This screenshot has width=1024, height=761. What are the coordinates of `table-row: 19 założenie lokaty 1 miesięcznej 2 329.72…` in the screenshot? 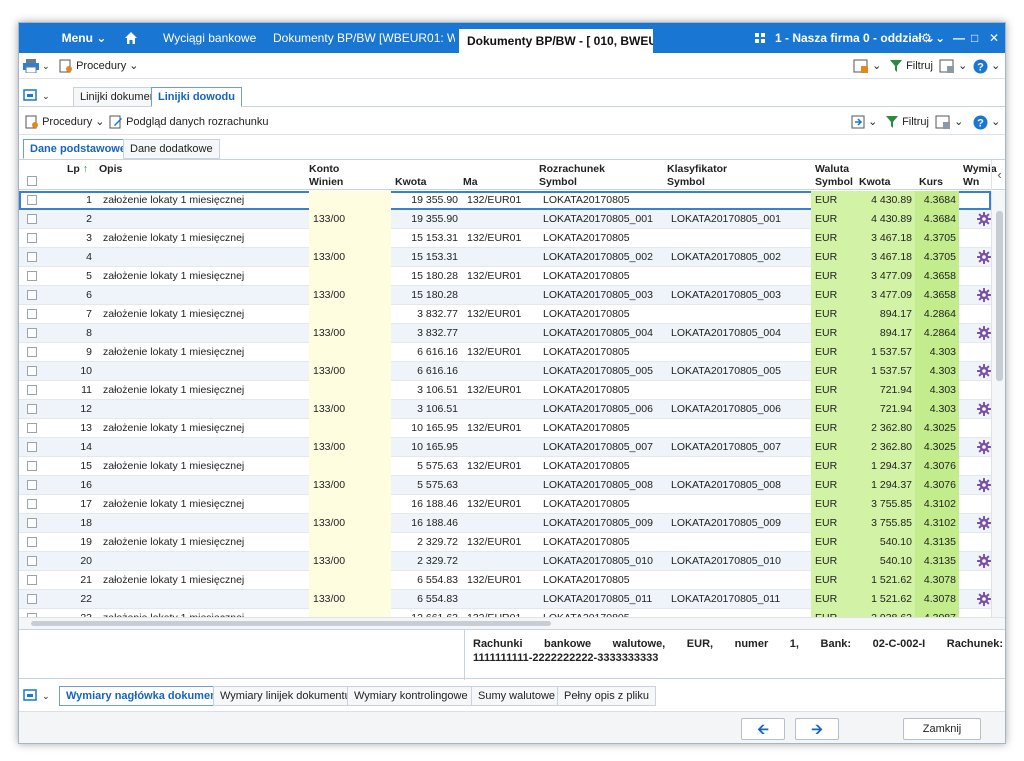 It's located at (505, 542).